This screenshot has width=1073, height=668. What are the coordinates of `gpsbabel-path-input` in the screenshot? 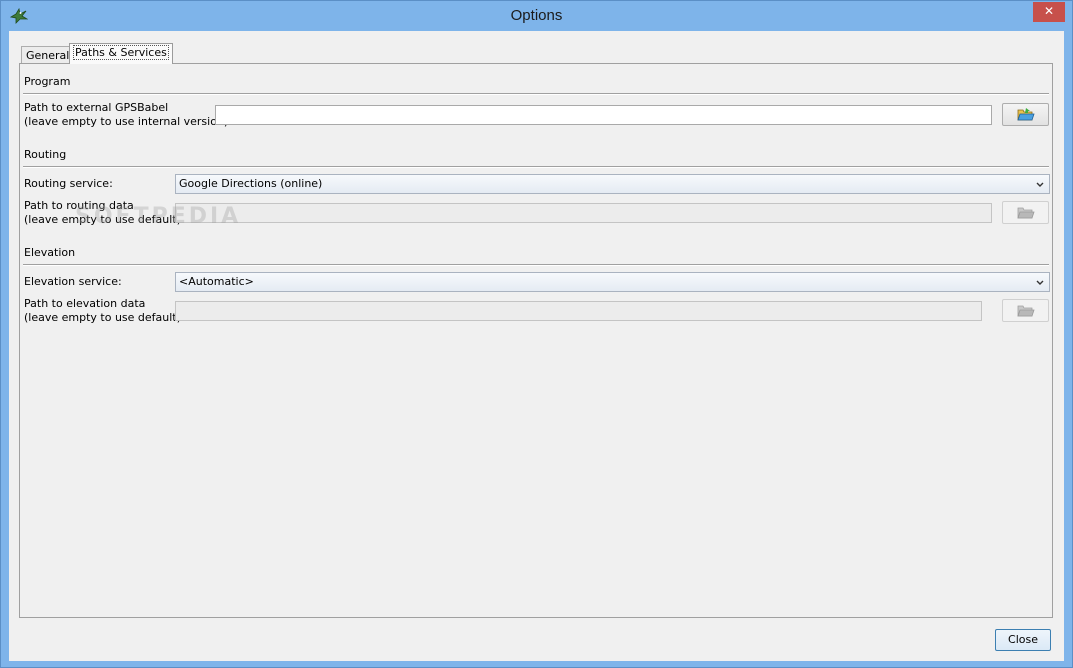 It's located at (603, 115).